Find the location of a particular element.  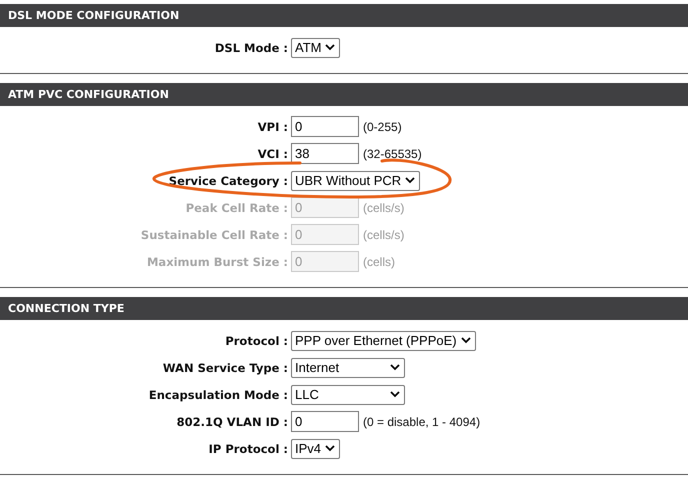

field-label: Protocol : is located at coordinates (256, 341).